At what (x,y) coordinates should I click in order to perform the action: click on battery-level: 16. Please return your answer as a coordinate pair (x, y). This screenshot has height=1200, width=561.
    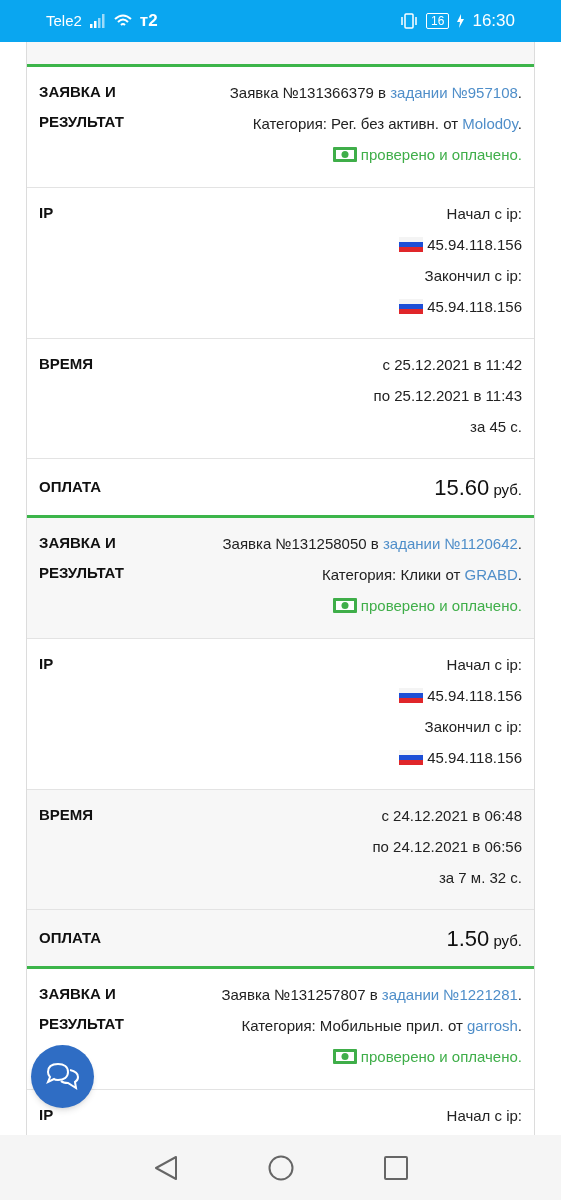
    Looking at the image, I should click on (438, 21).